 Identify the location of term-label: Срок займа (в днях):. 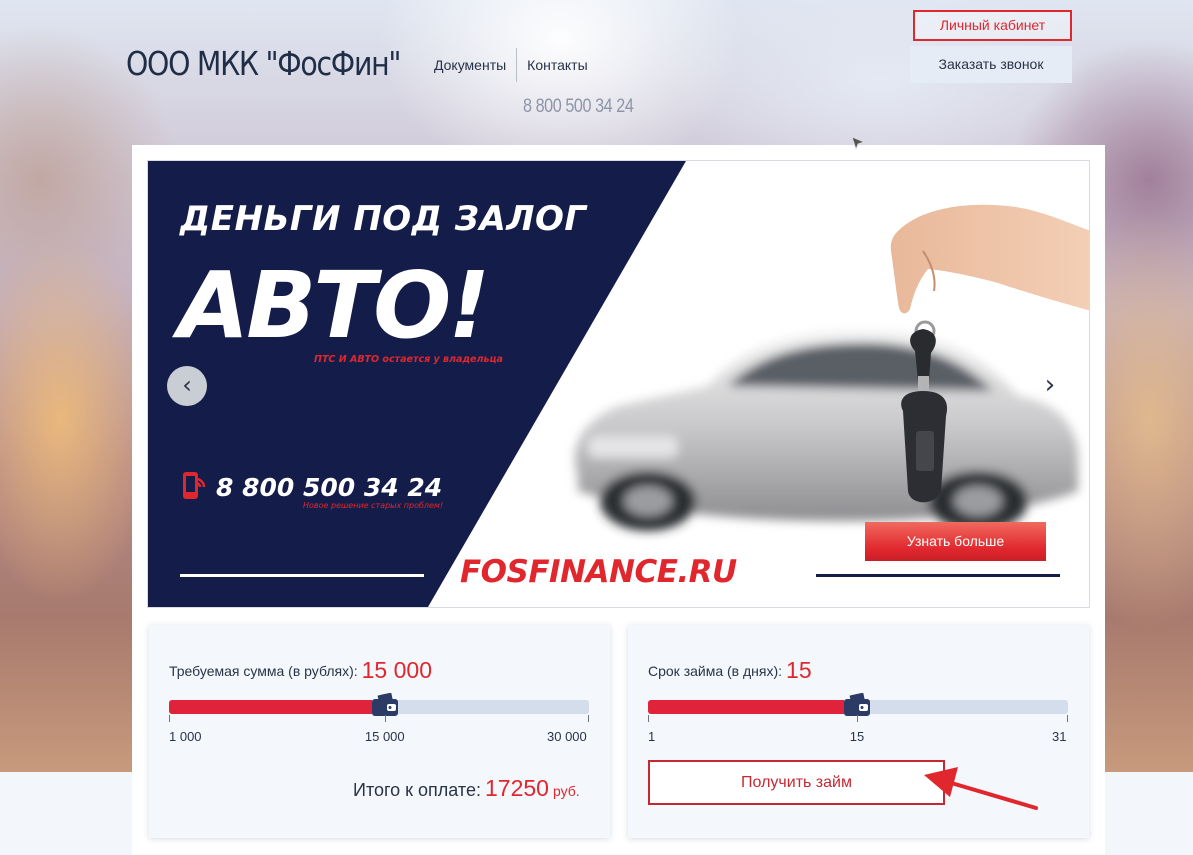
(715, 671).